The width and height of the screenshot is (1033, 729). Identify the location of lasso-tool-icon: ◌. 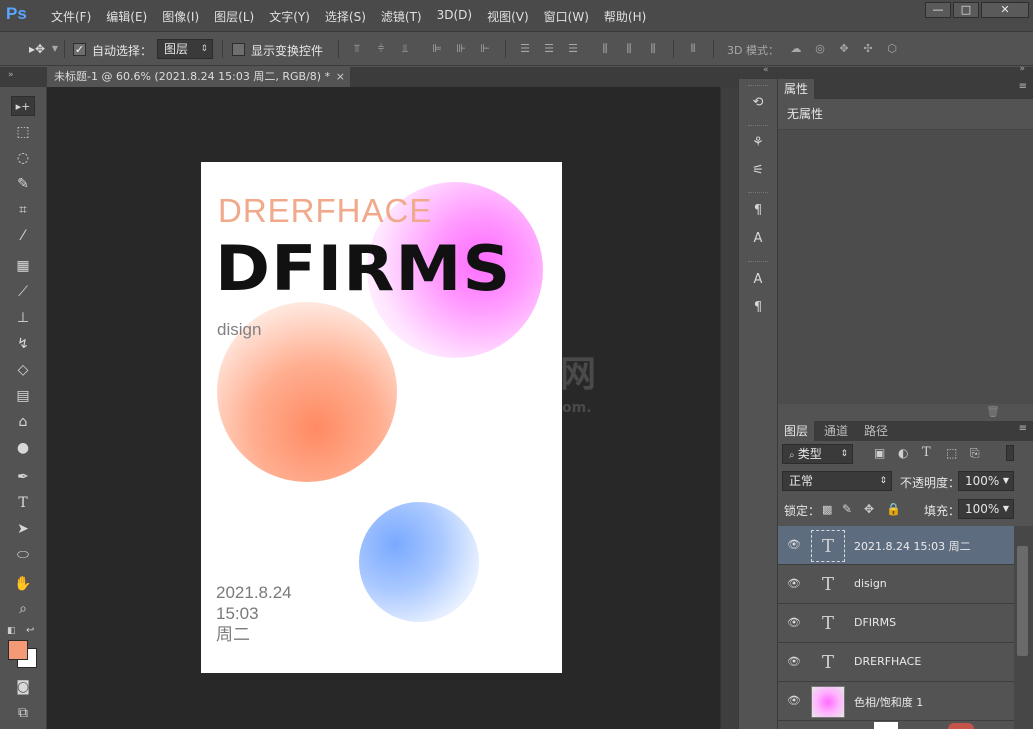
(23, 158).